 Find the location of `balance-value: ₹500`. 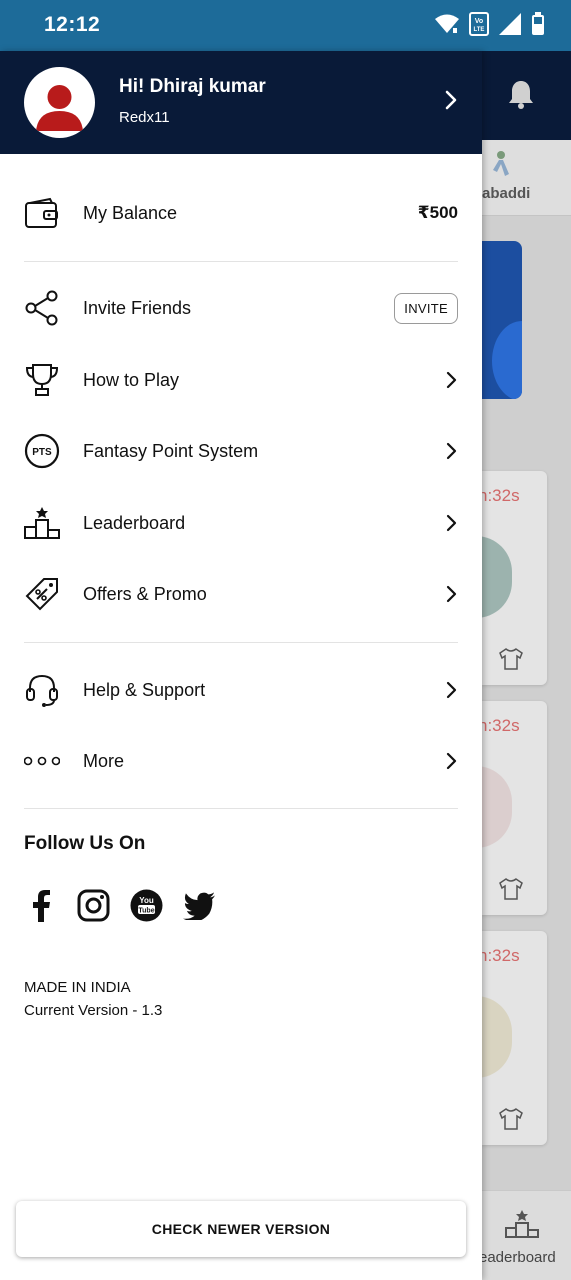

balance-value: ₹500 is located at coordinates (437, 212).